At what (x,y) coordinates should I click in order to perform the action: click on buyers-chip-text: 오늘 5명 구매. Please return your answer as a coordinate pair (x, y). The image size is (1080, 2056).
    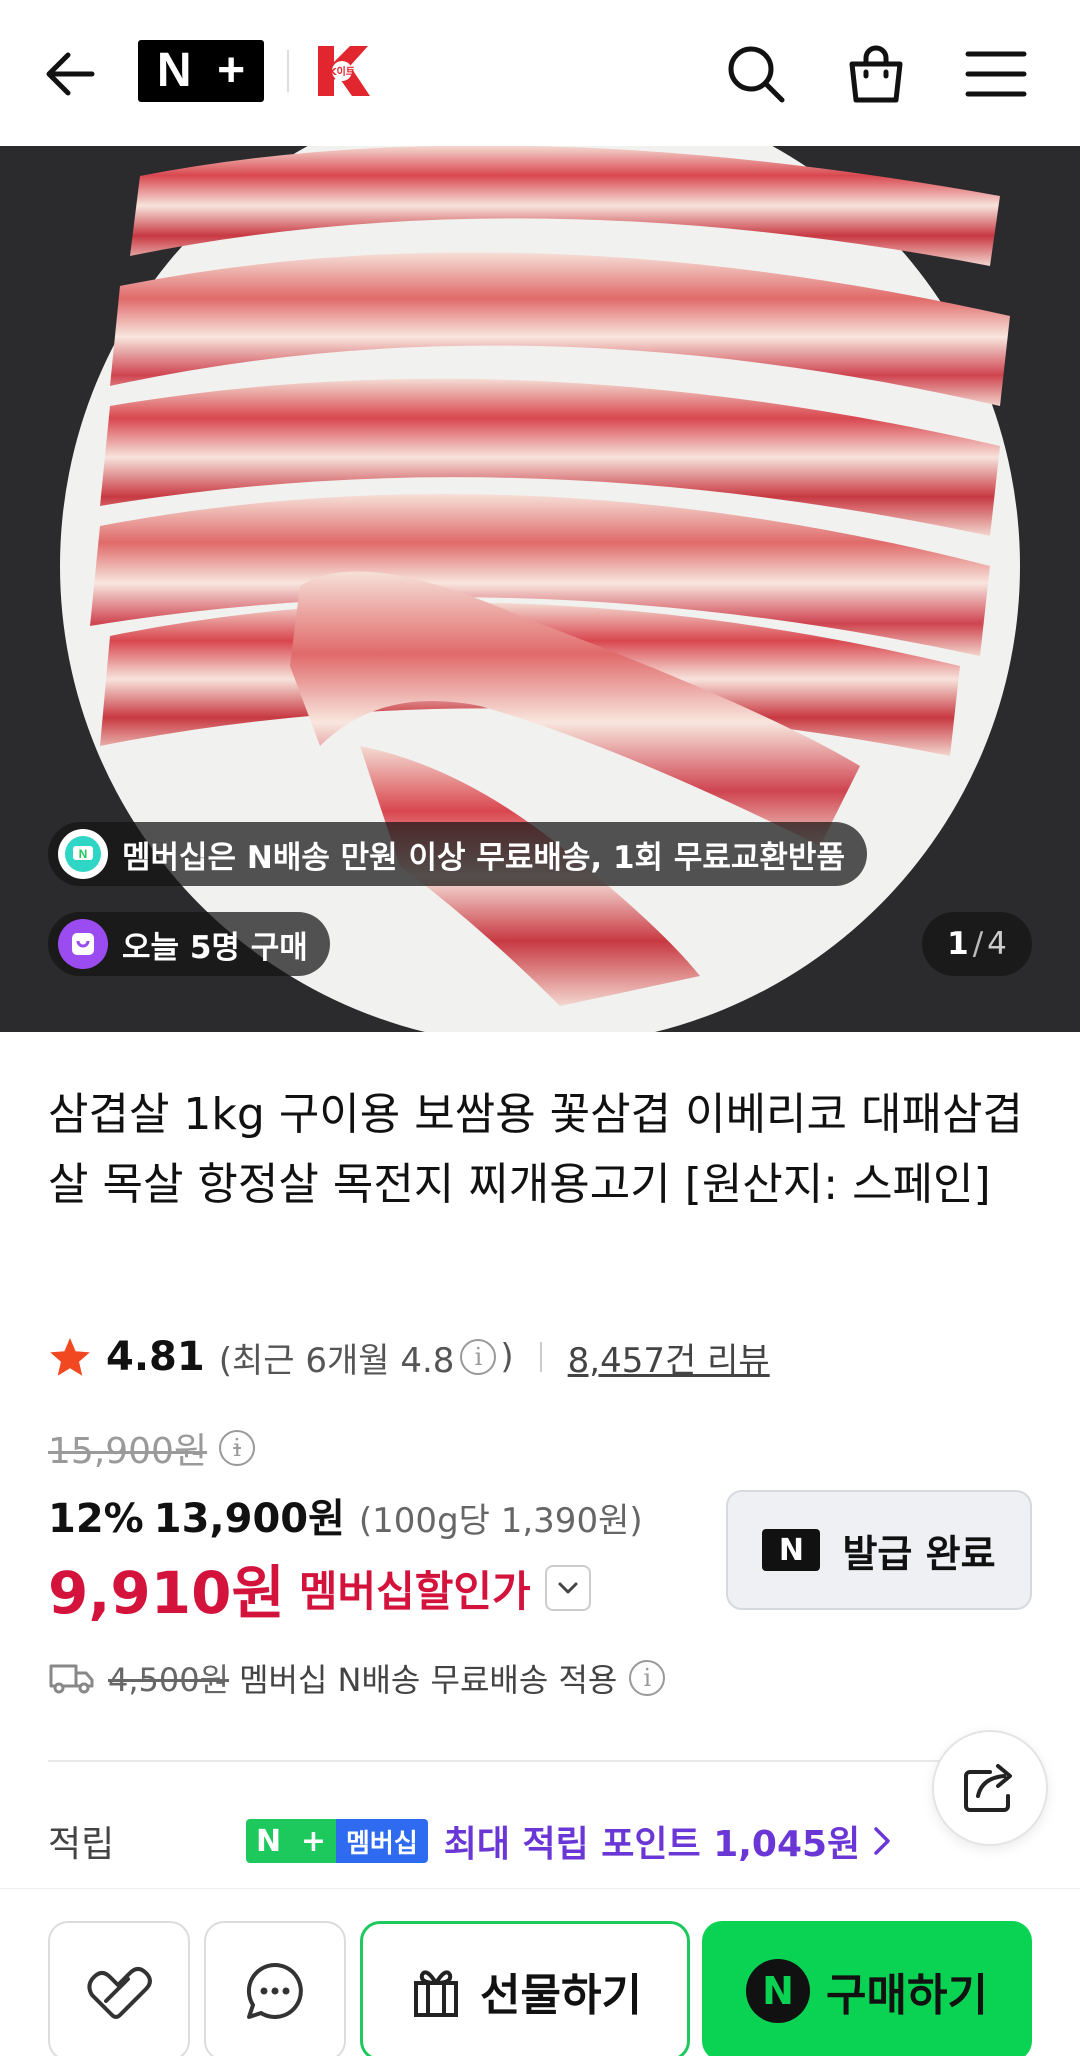
    Looking at the image, I should click on (215, 947).